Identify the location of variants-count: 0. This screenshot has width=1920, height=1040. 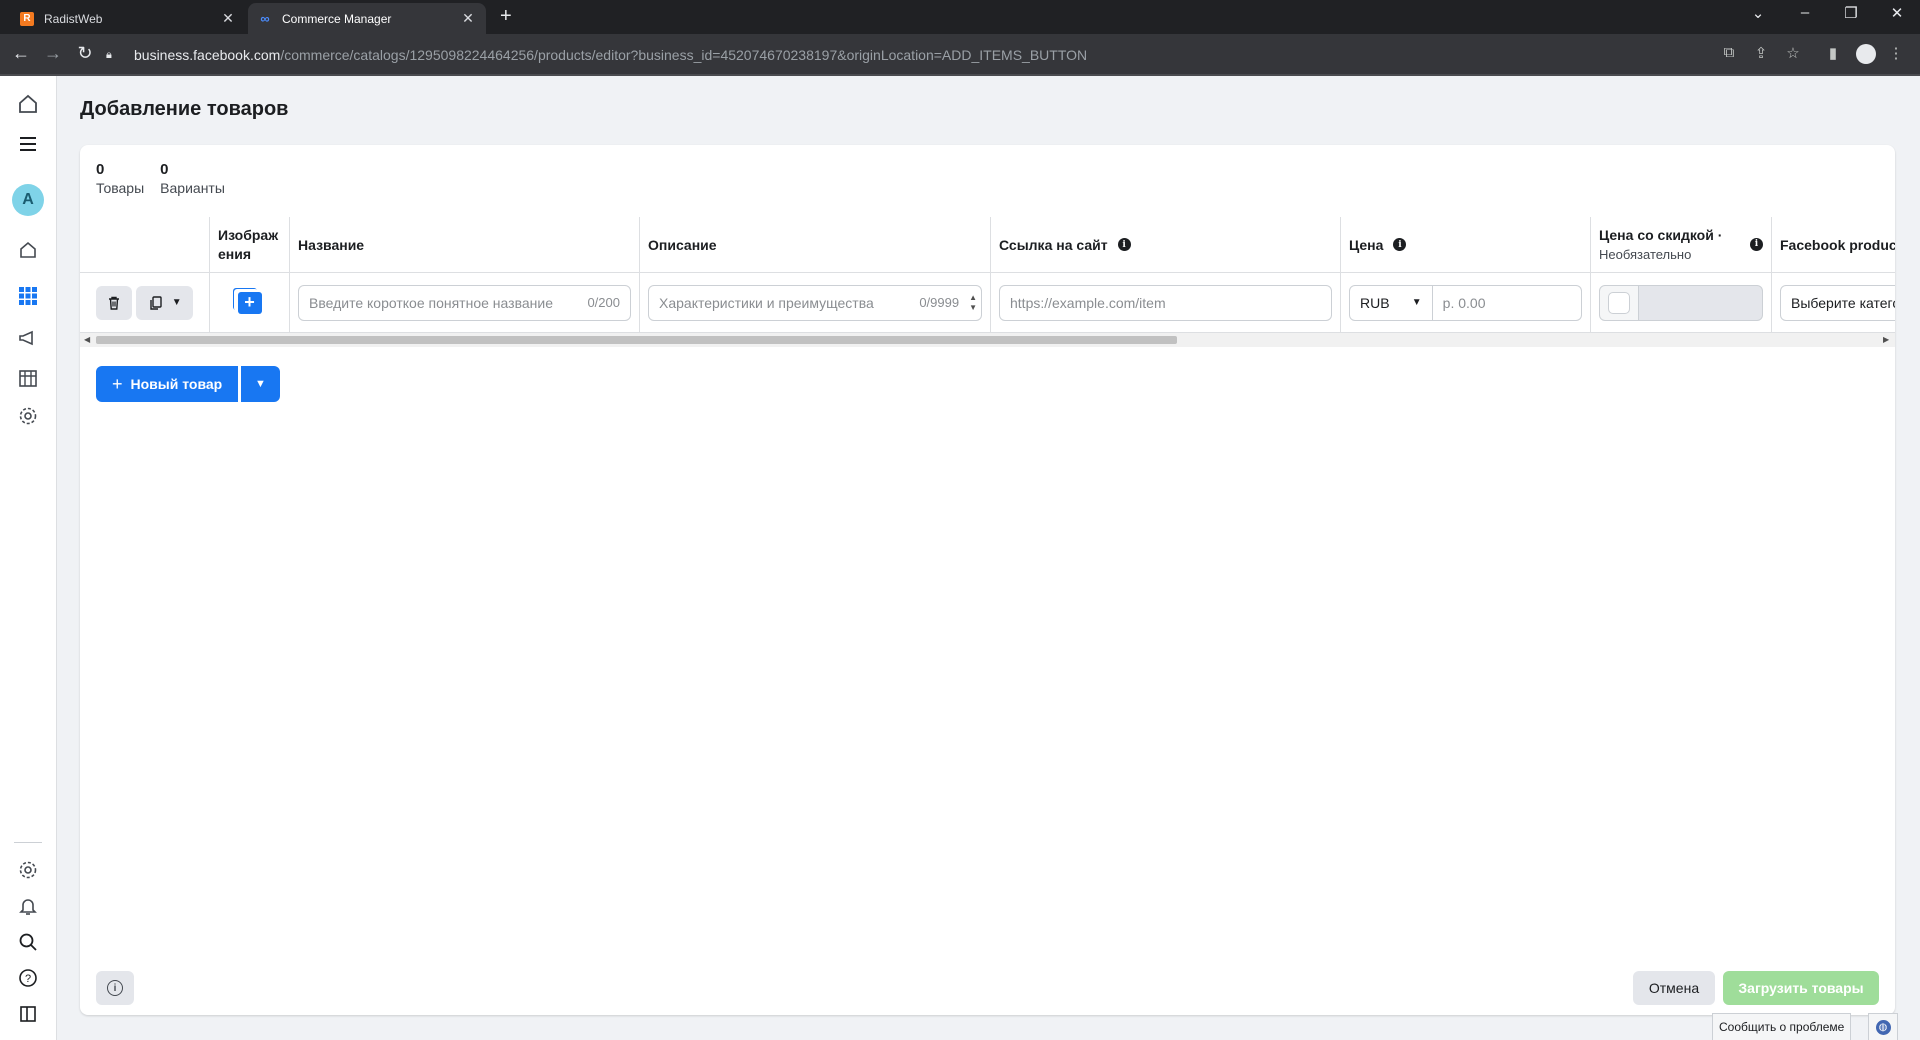
(164, 169).